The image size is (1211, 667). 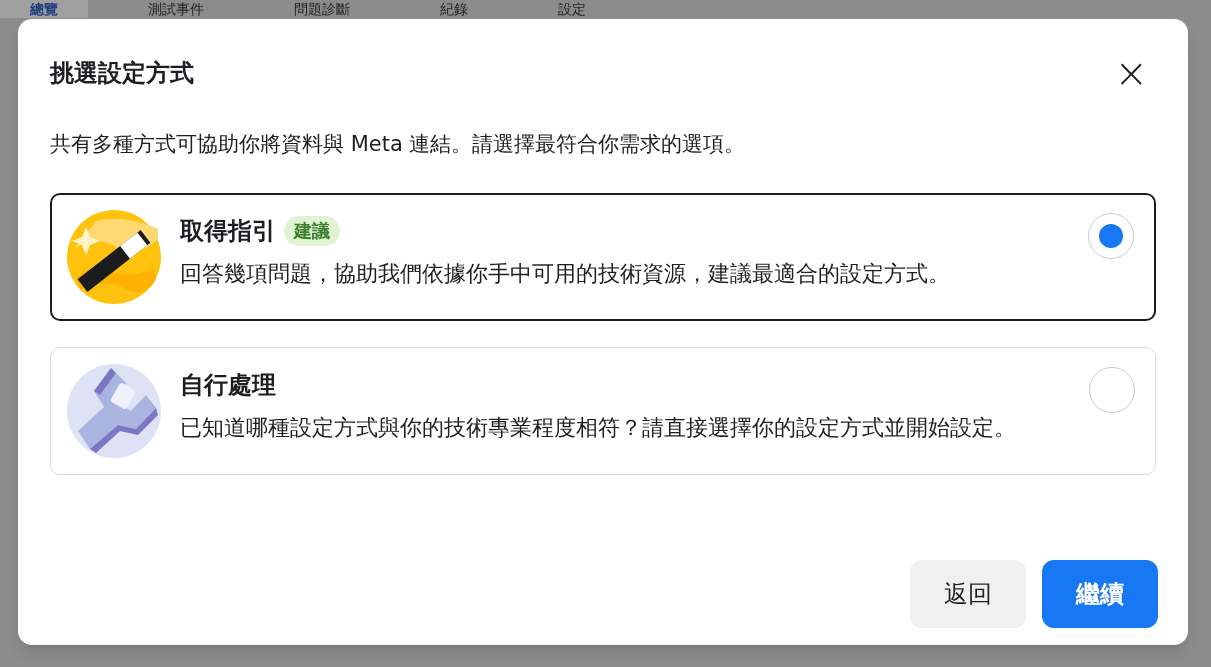 What do you see at coordinates (114, 410) in the screenshot?
I see `wrench-icon` at bounding box center [114, 410].